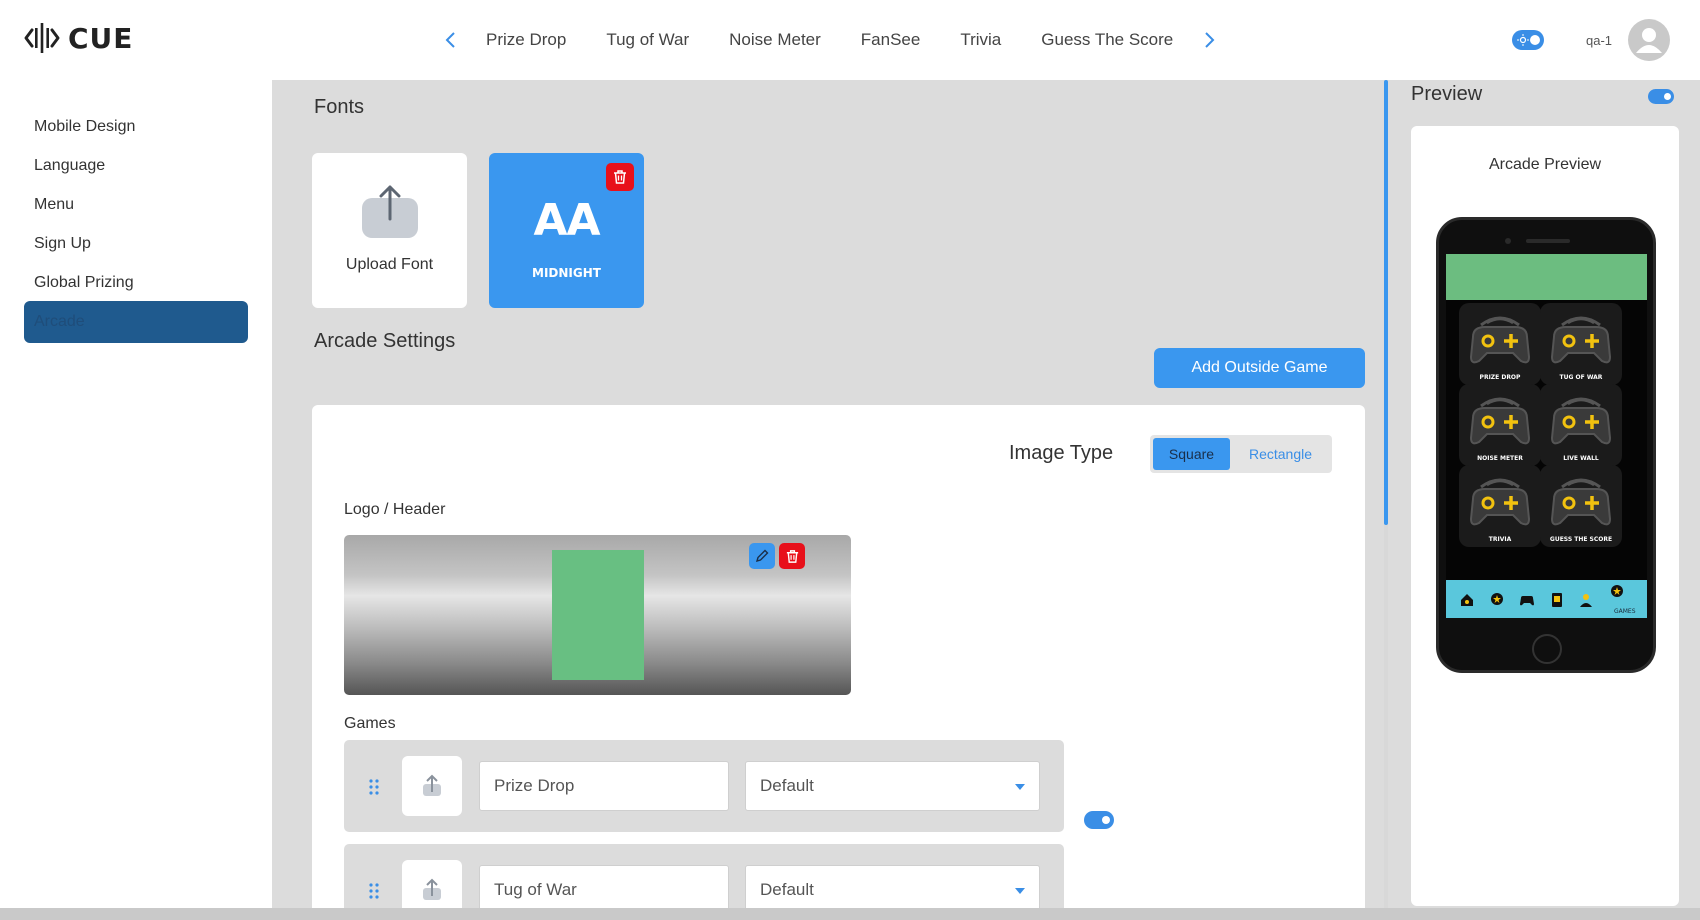  Describe the element at coordinates (1547, 649) in the screenshot. I see `phone-home-button` at that location.